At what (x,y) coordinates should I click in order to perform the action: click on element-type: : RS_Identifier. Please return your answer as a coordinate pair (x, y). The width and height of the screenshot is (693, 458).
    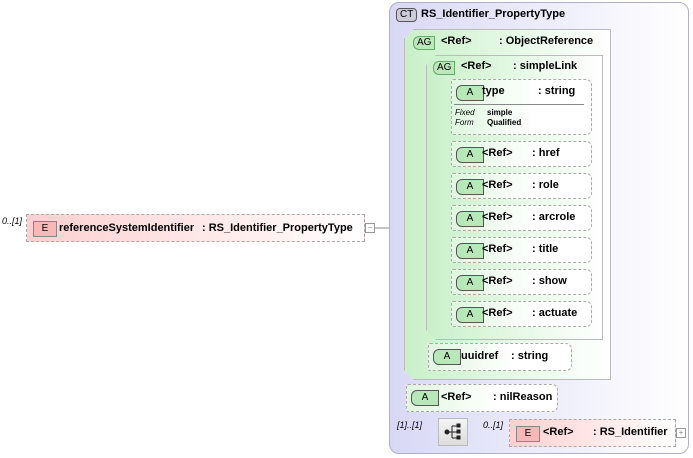
    Looking at the image, I should click on (630, 432).